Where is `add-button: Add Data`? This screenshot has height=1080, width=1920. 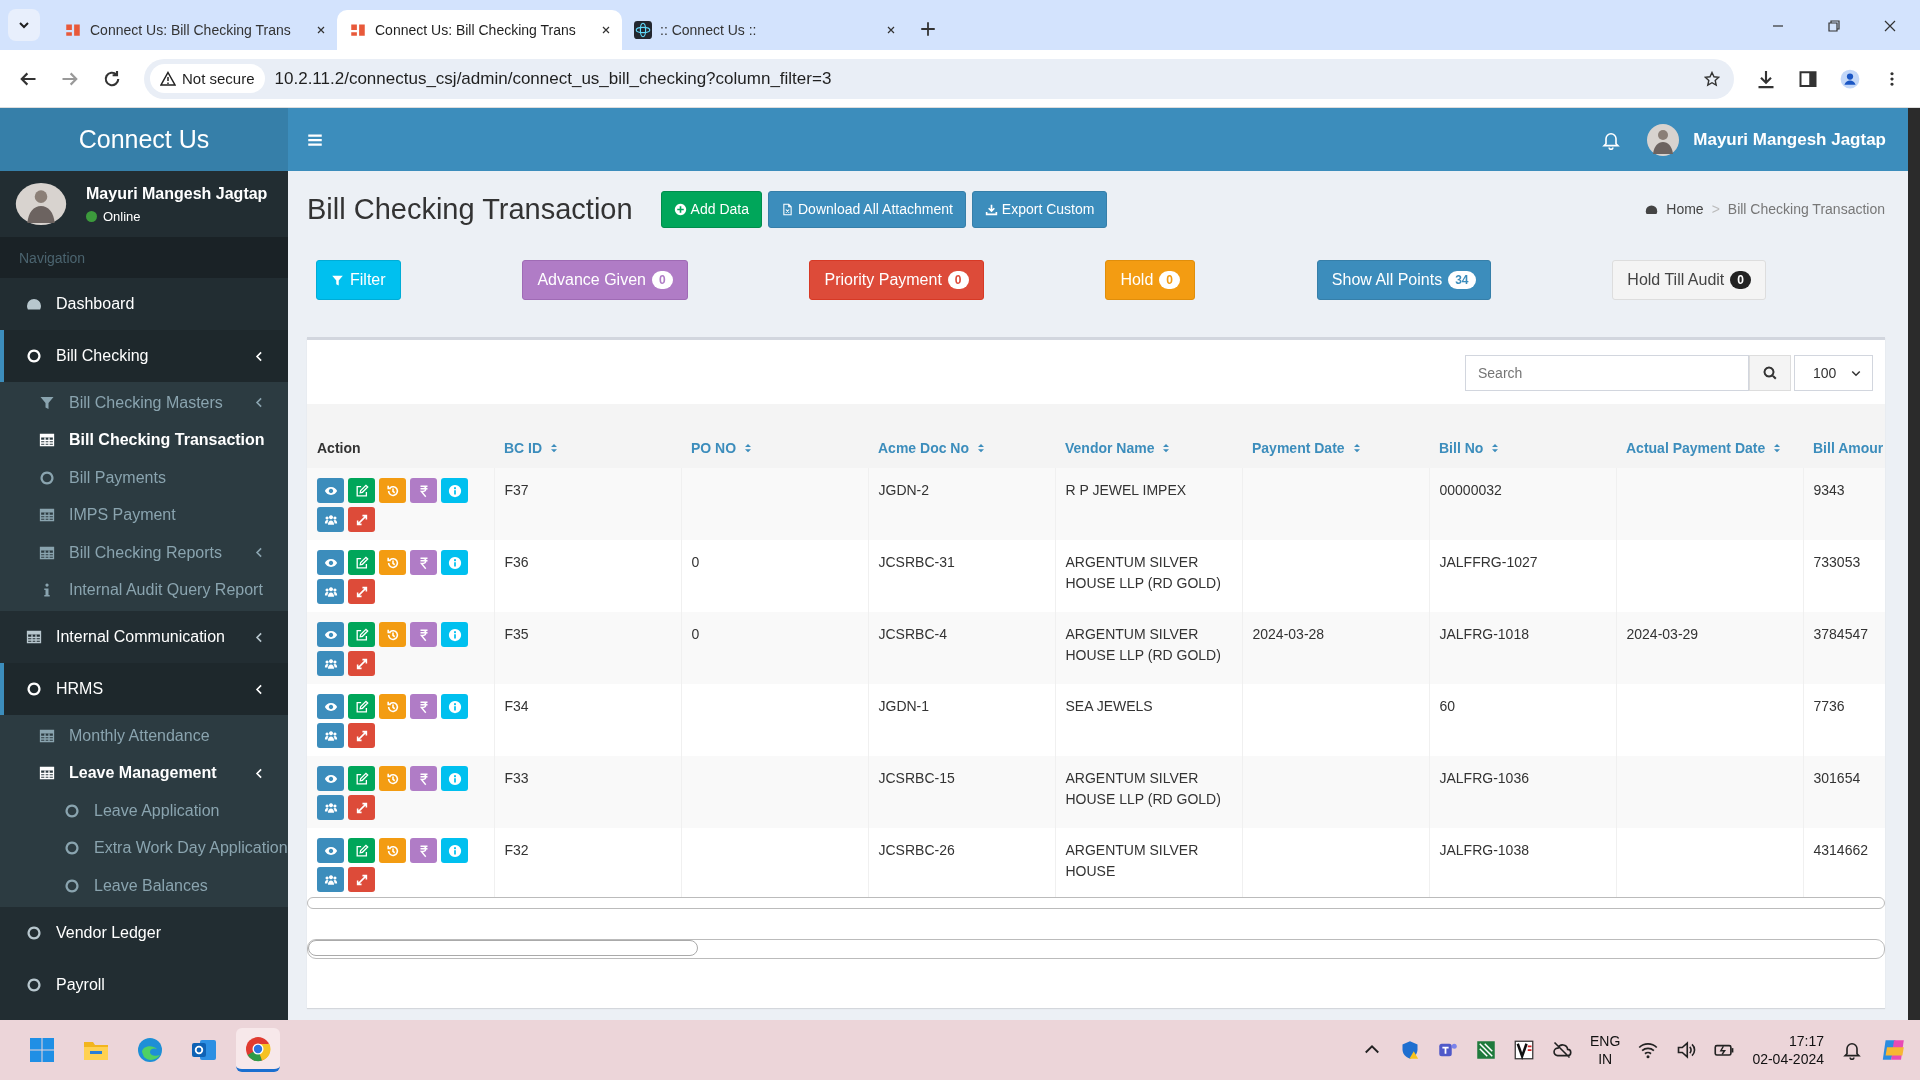
add-button: Add Data is located at coordinates (711, 209).